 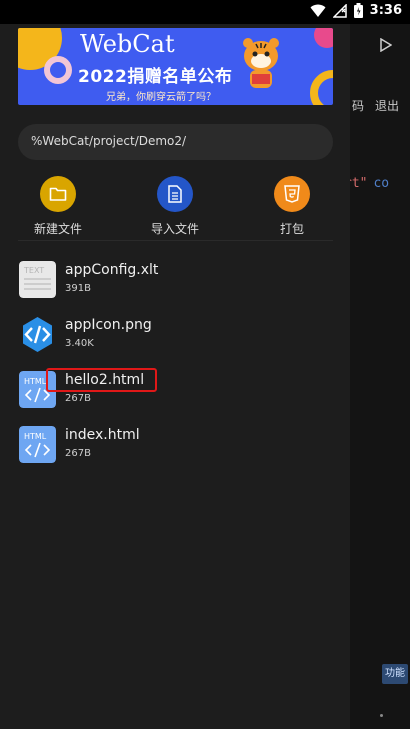 What do you see at coordinates (291, 229) in the screenshot?
I see `package-label: 打包` at bounding box center [291, 229].